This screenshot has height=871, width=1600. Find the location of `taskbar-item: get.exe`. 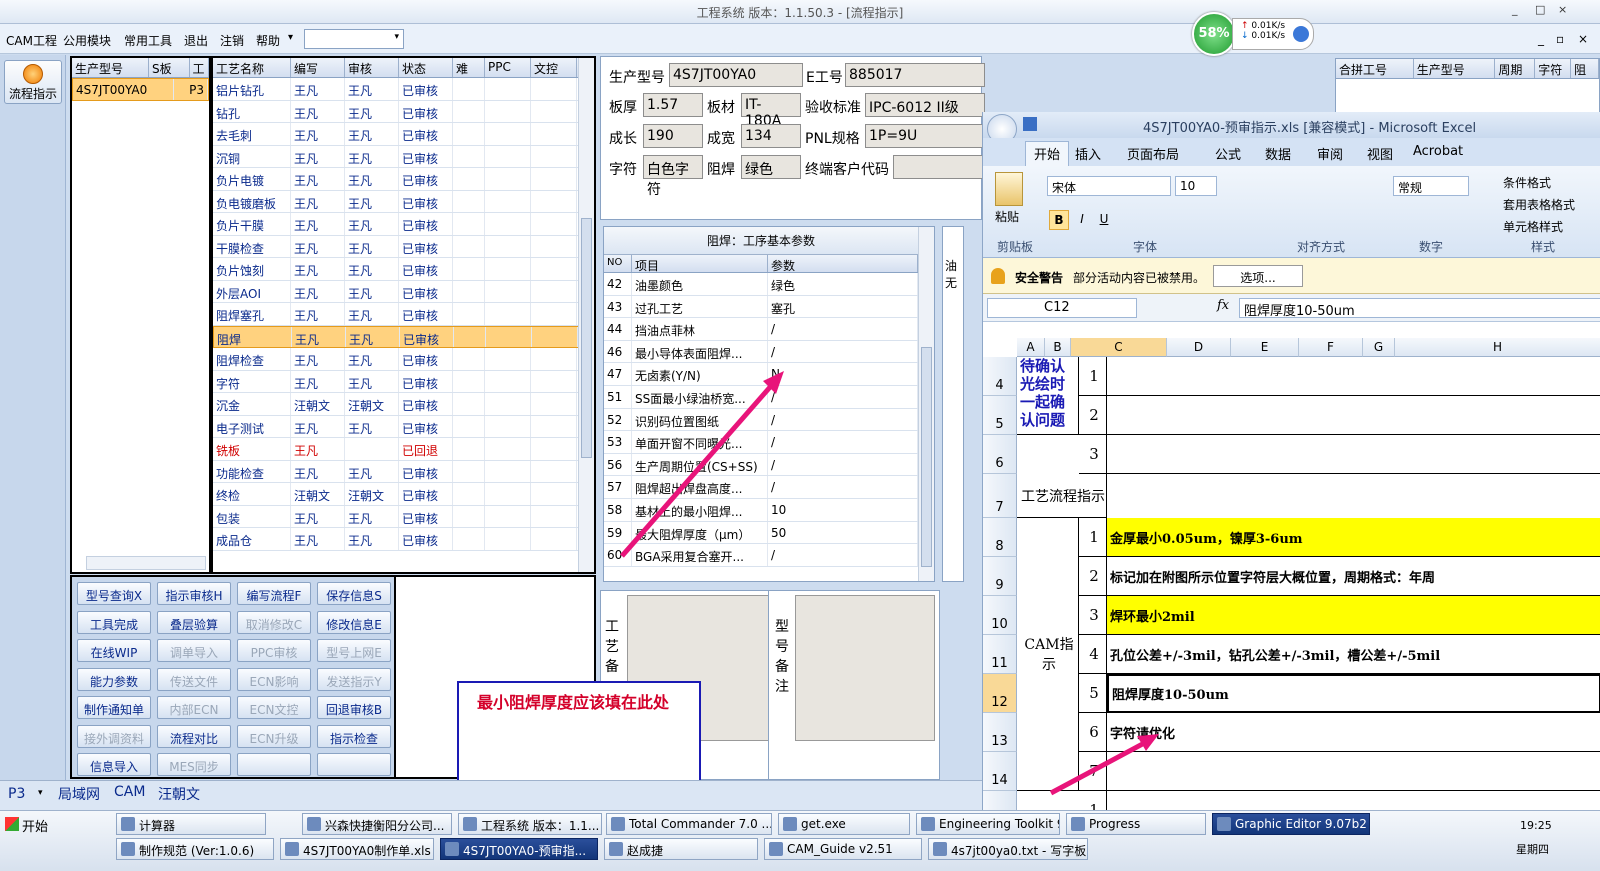

taskbar-item: get.exe is located at coordinates (844, 824).